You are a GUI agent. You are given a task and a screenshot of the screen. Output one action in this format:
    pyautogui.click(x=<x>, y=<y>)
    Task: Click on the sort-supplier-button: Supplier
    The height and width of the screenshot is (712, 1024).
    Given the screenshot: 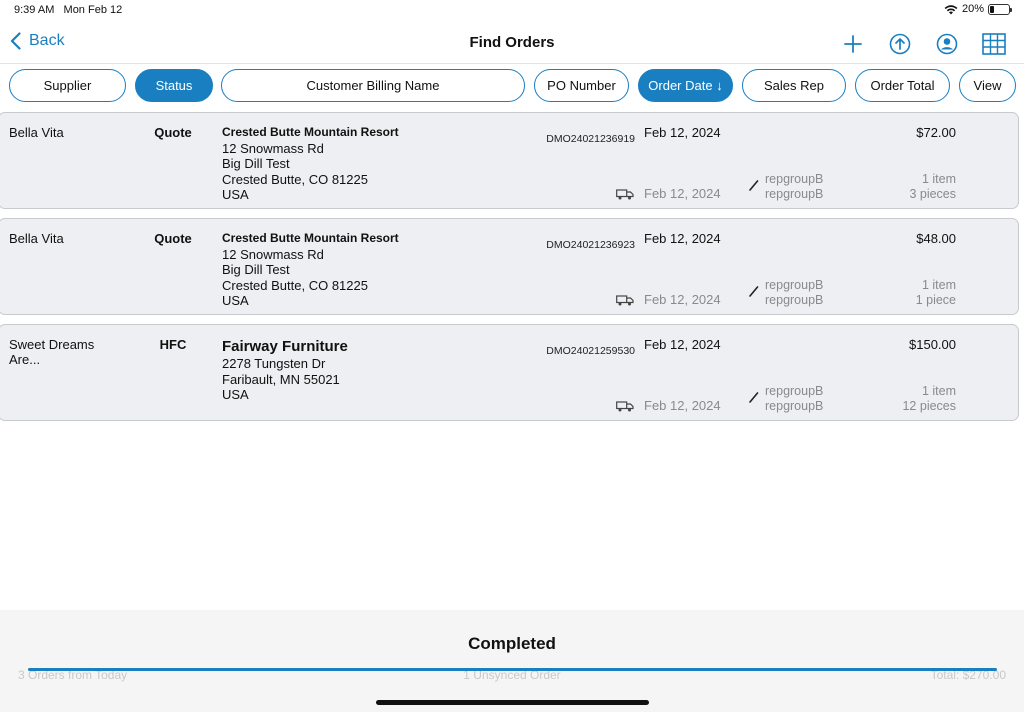 What is the action you would take?
    pyautogui.click(x=67, y=85)
    